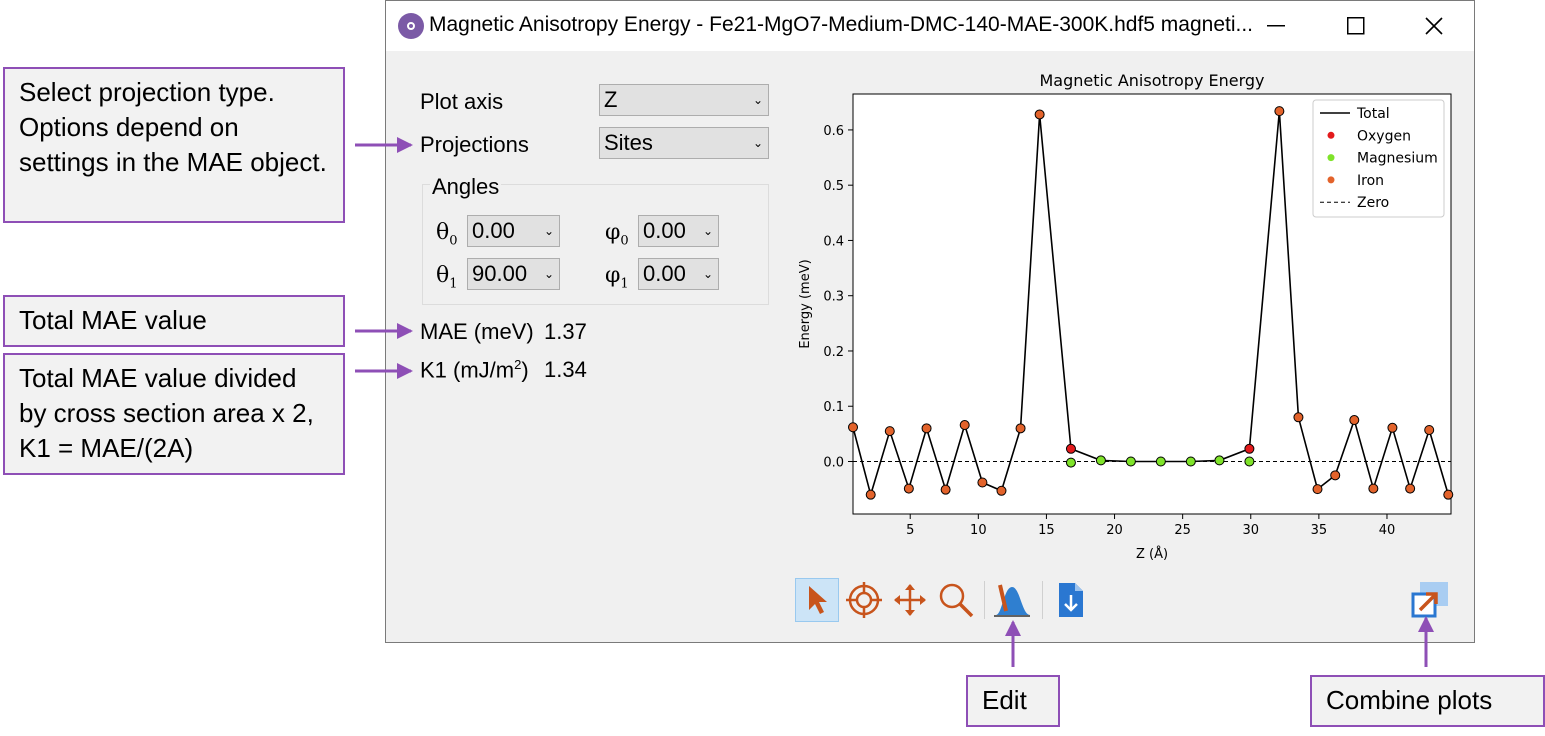 Image resolution: width=1545 pixels, height=736 pixels. What do you see at coordinates (174, 321) in the screenshot?
I see `callout-total-mae: Total MAE value` at bounding box center [174, 321].